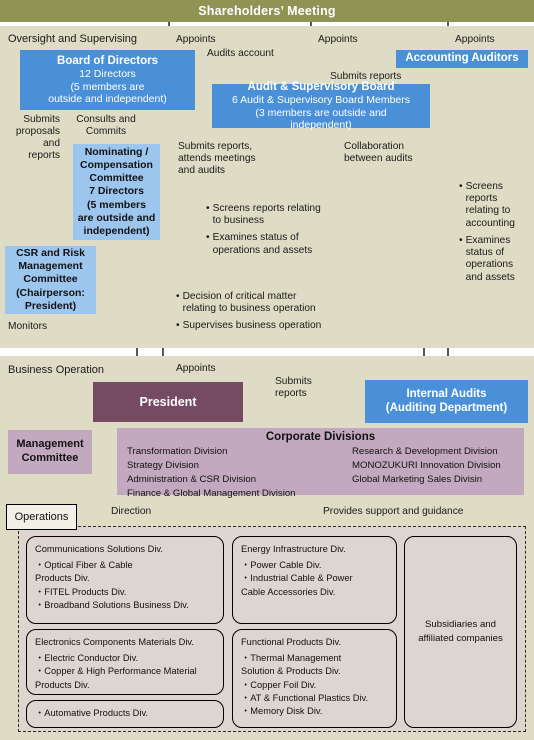  I want to click on list-item: Finance & Global Management Division, so click(239, 494).